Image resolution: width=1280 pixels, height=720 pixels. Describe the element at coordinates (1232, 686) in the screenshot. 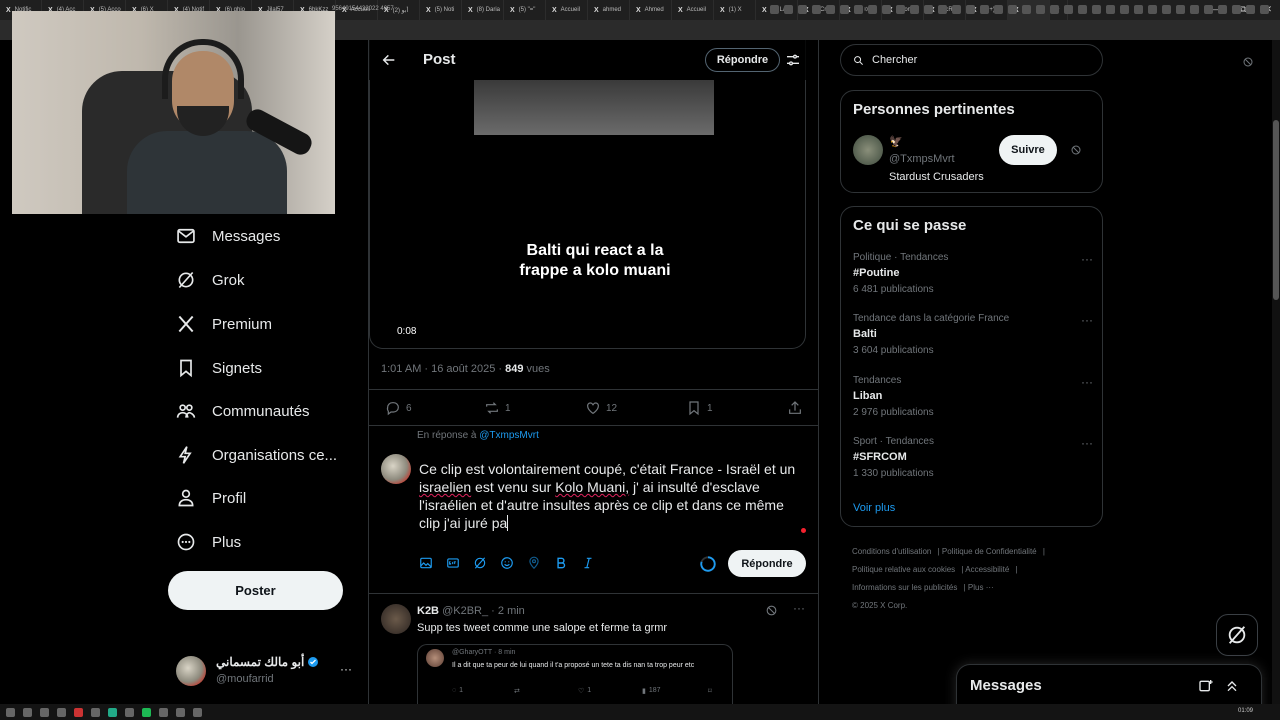

I see `chevron-up-icon` at that location.